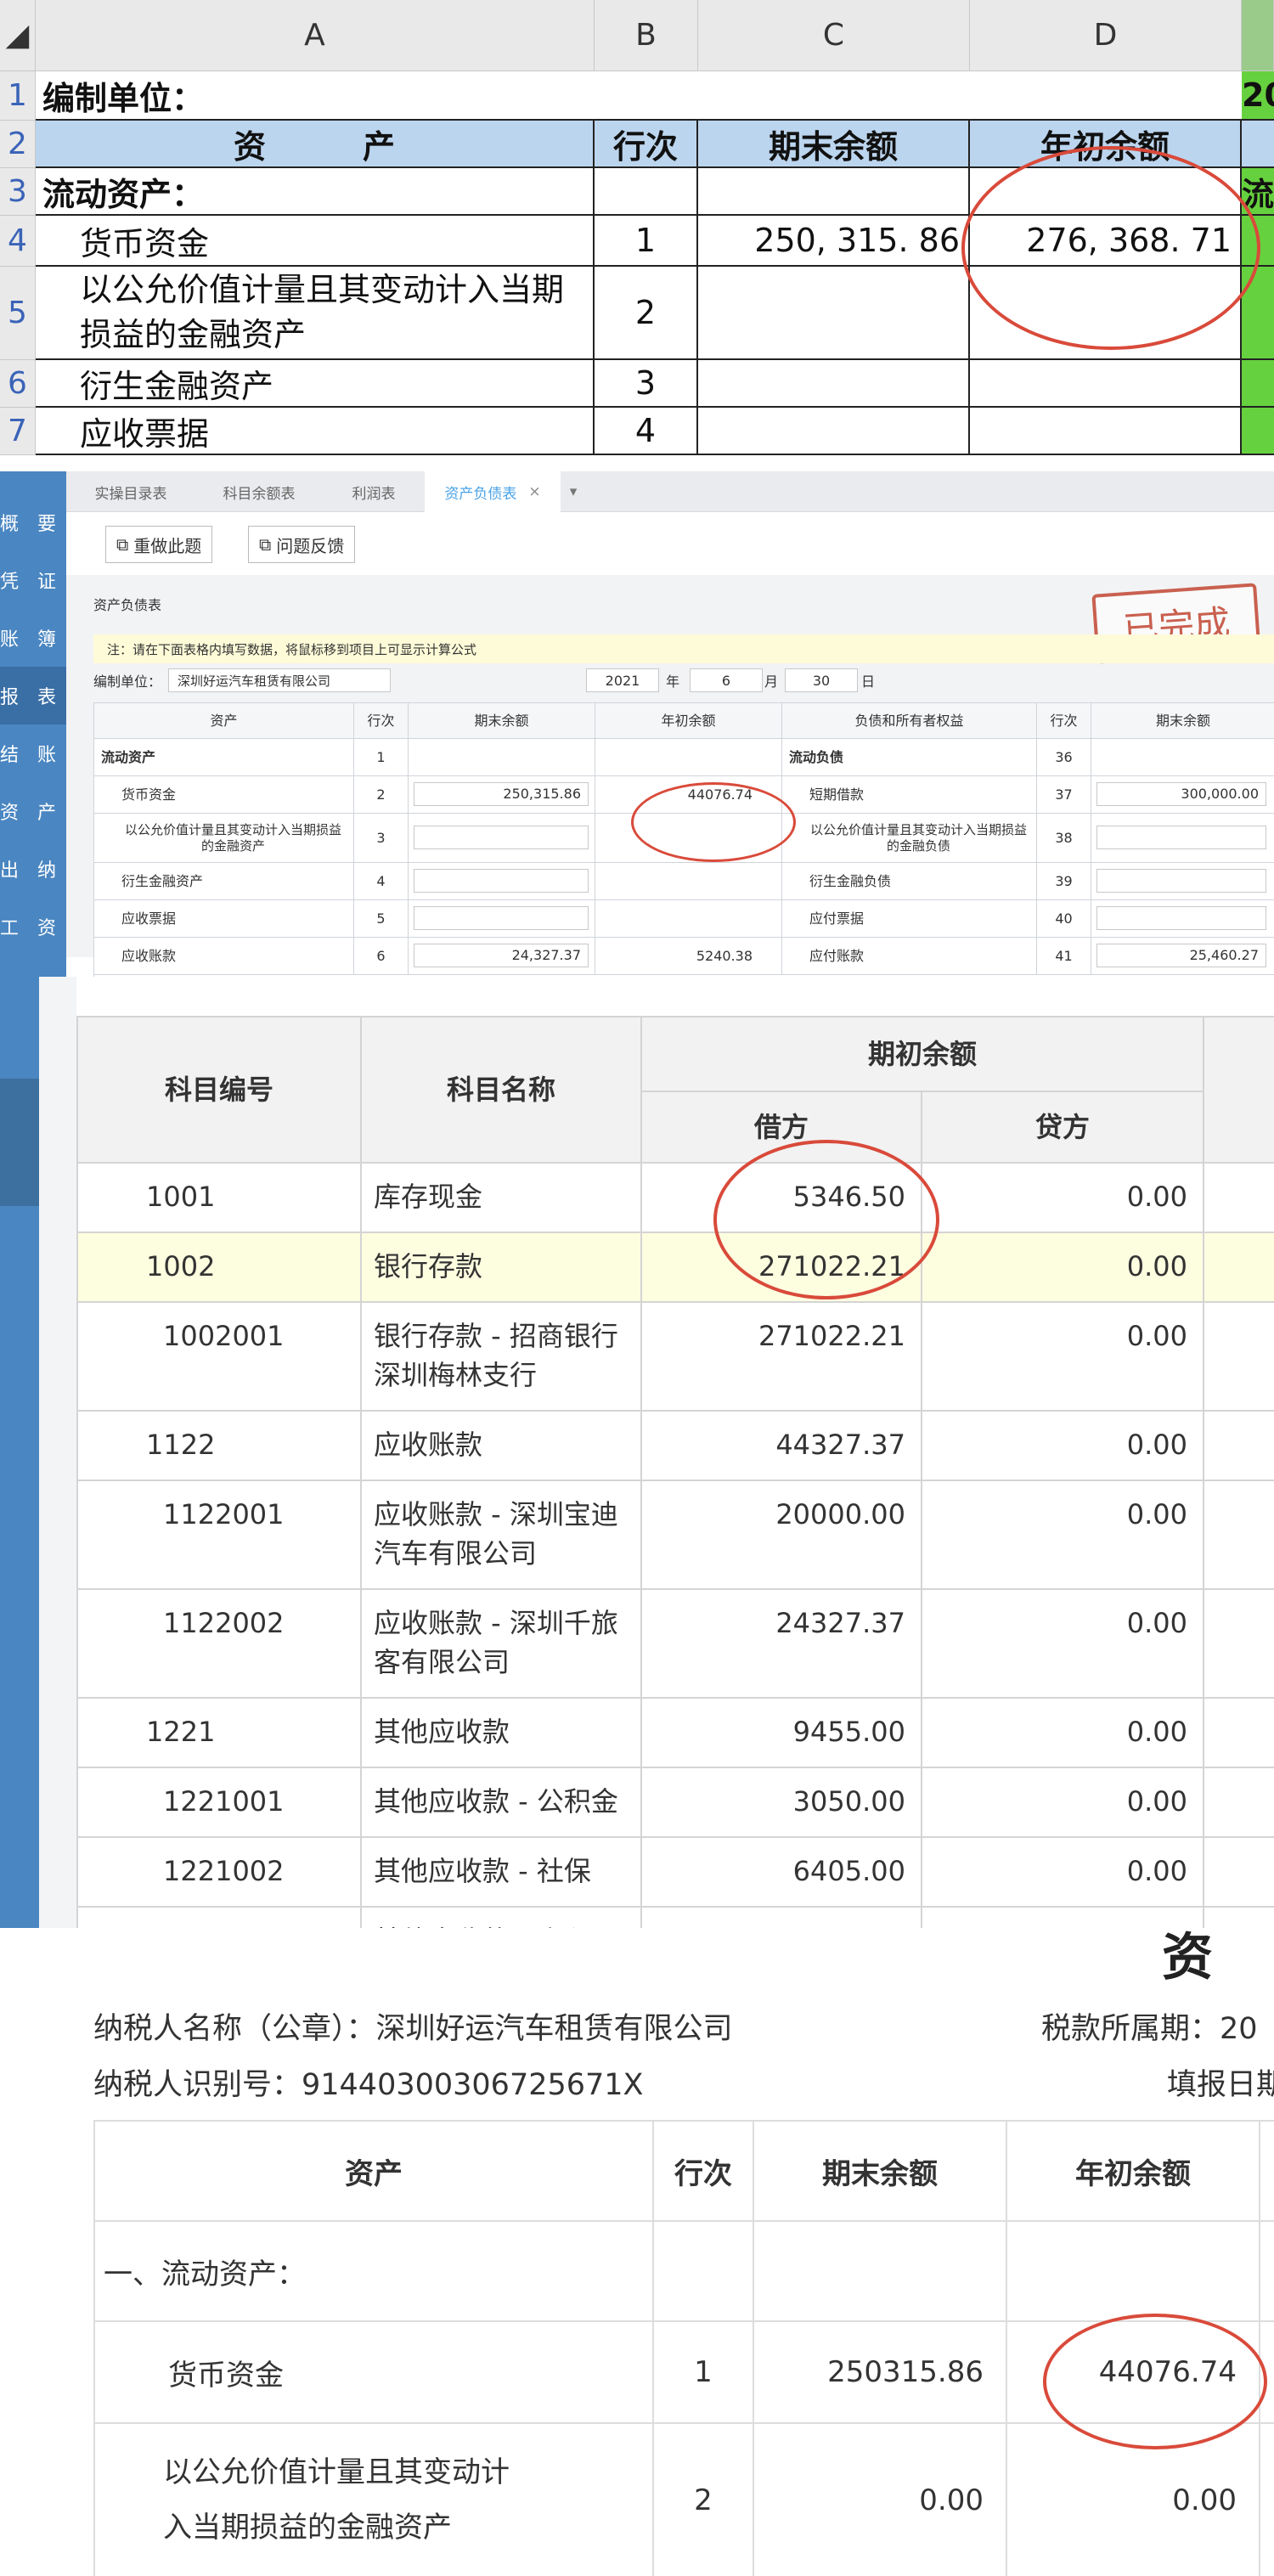  I want to click on sidebar-item-assets: 资 产, so click(33, 811).